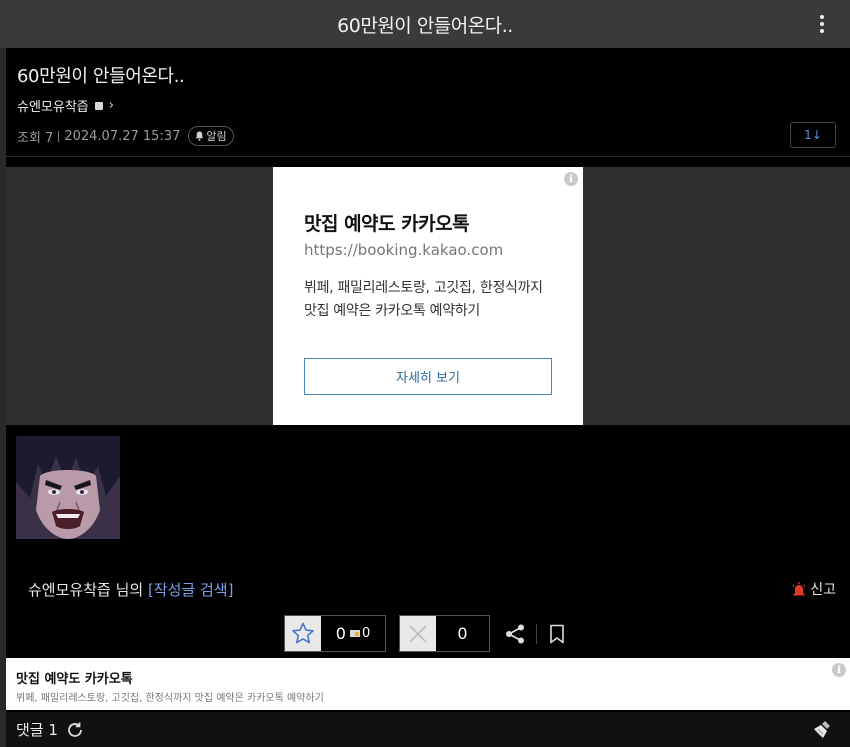 This screenshot has width=850, height=747. I want to click on chevron-right-icon: ›, so click(111, 105).